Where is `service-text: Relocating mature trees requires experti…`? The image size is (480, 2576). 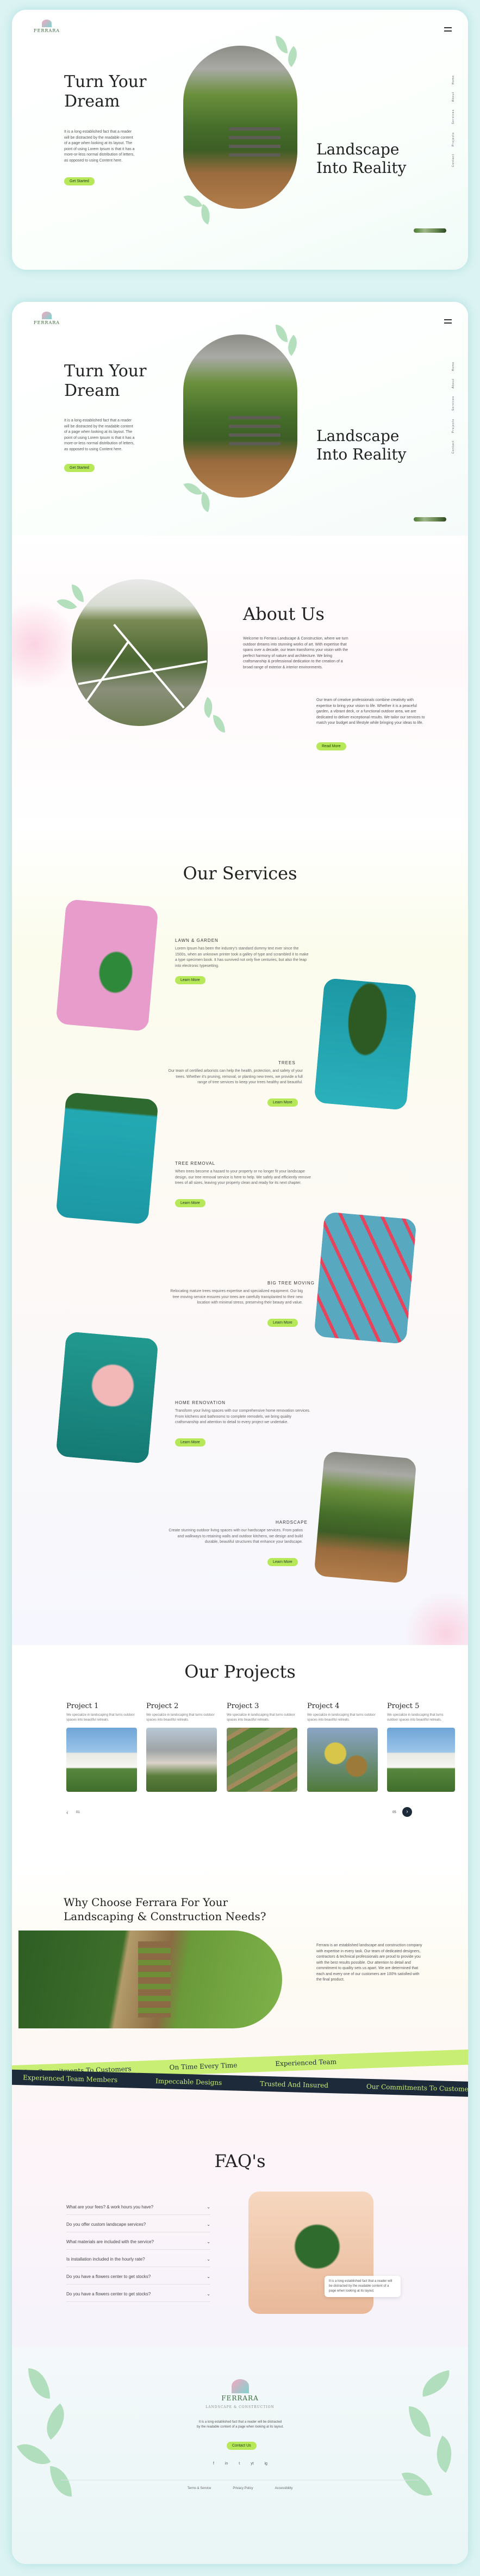
service-text: Relocating mature trees requires experti… is located at coordinates (236, 1297).